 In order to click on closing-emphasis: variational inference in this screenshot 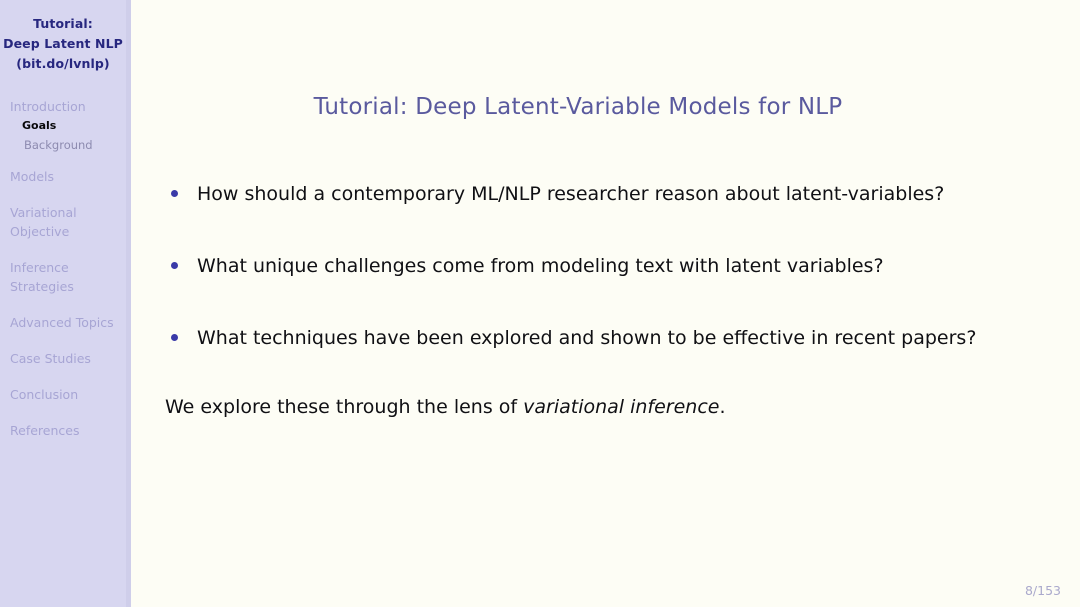, I will do `click(621, 407)`.